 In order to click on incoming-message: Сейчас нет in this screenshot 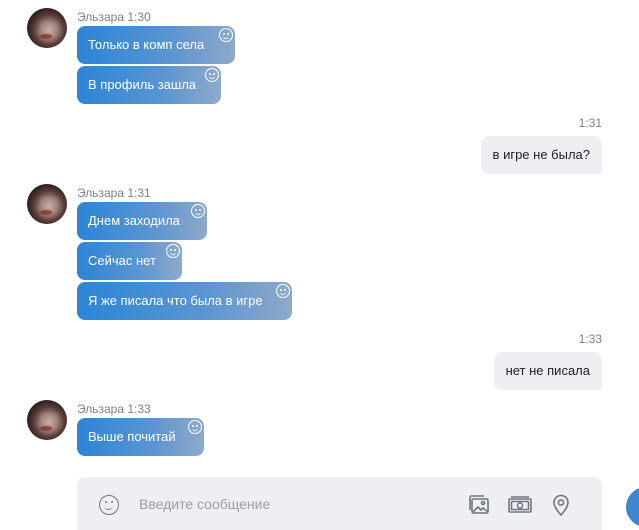, I will do `click(129, 261)`.